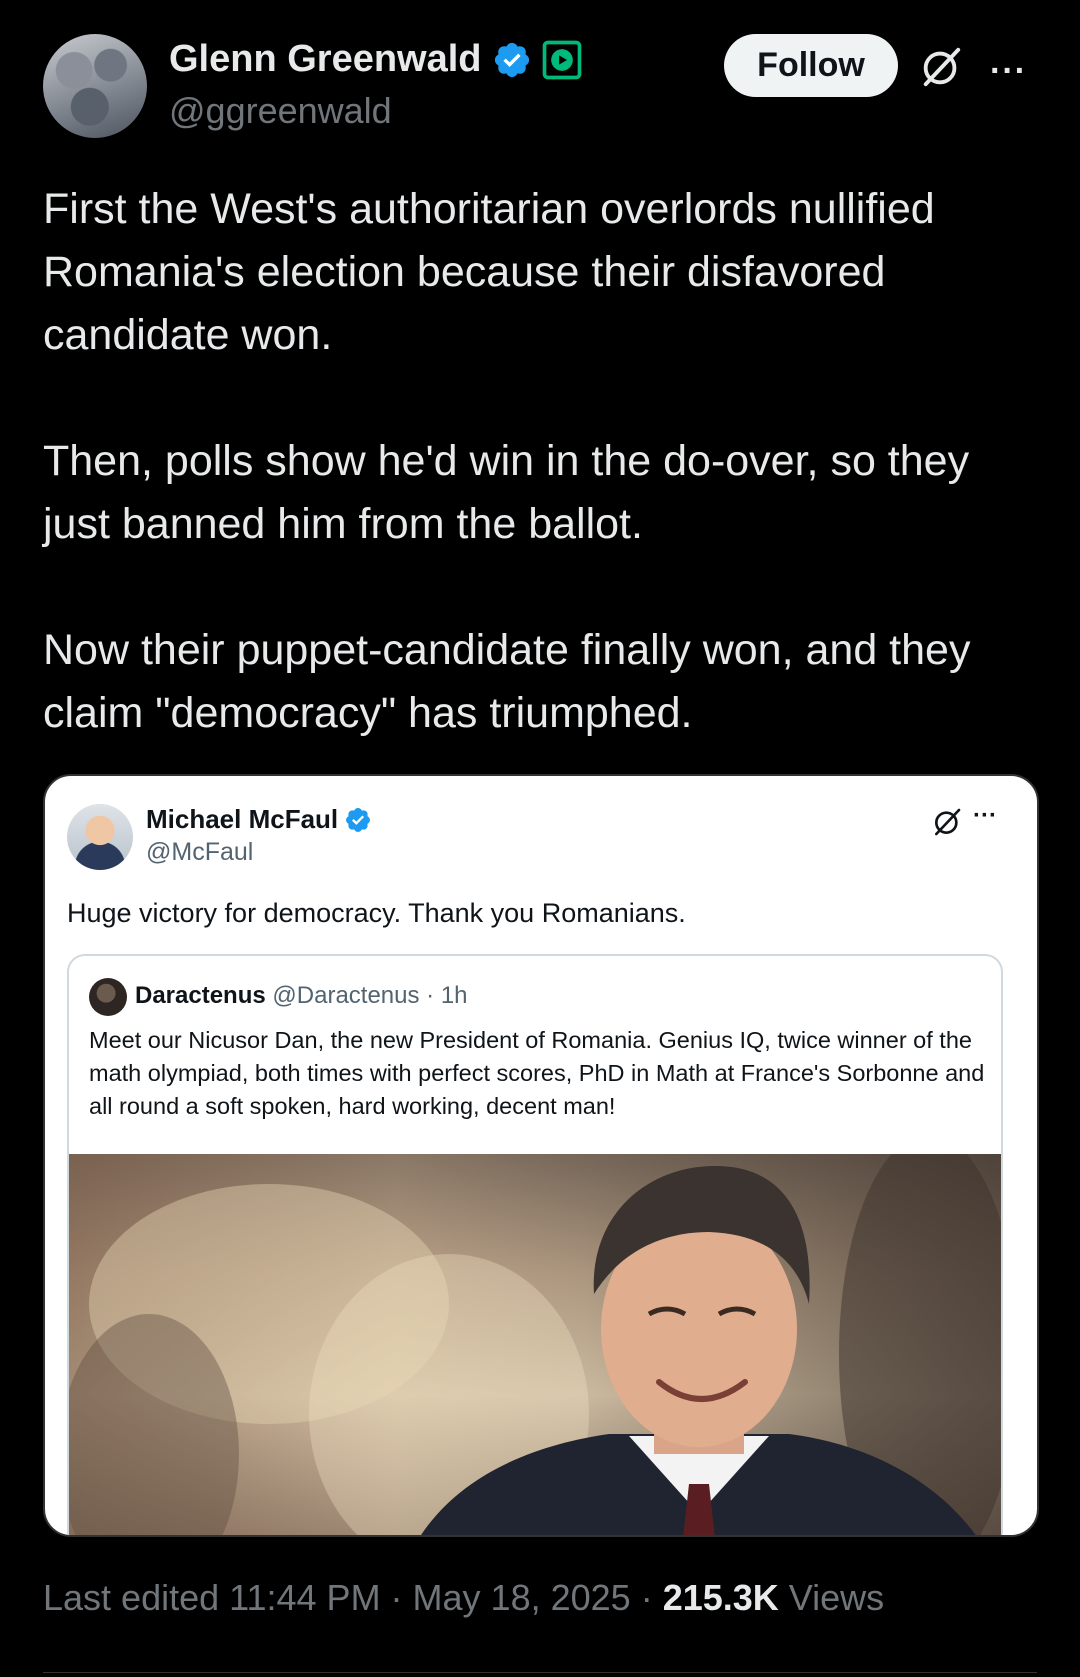 Image resolution: width=1080 pixels, height=1677 pixels. What do you see at coordinates (811, 65) in the screenshot?
I see `follow-button: Follow` at bounding box center [811, 65].